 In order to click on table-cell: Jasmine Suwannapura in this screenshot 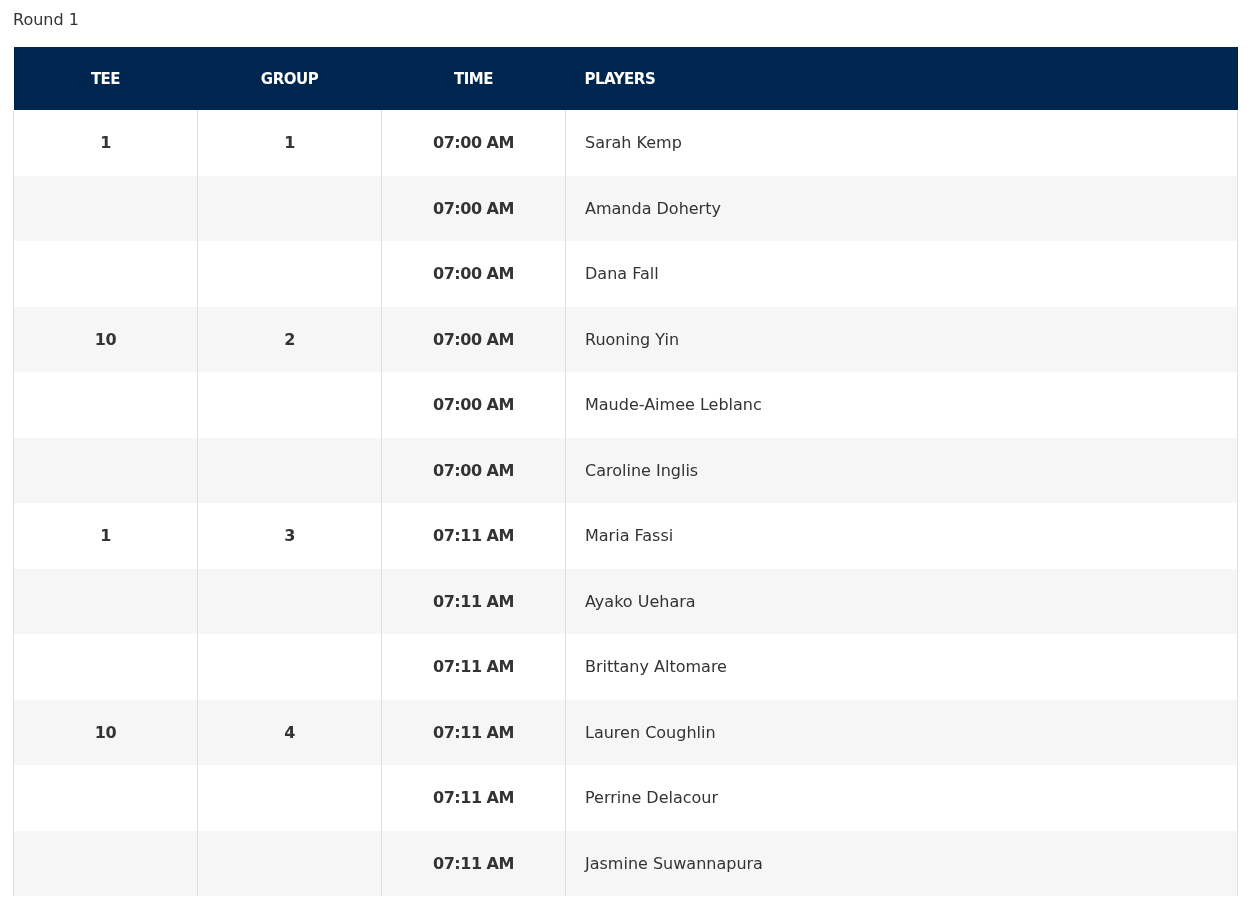, I will do `click(901, 863)`.